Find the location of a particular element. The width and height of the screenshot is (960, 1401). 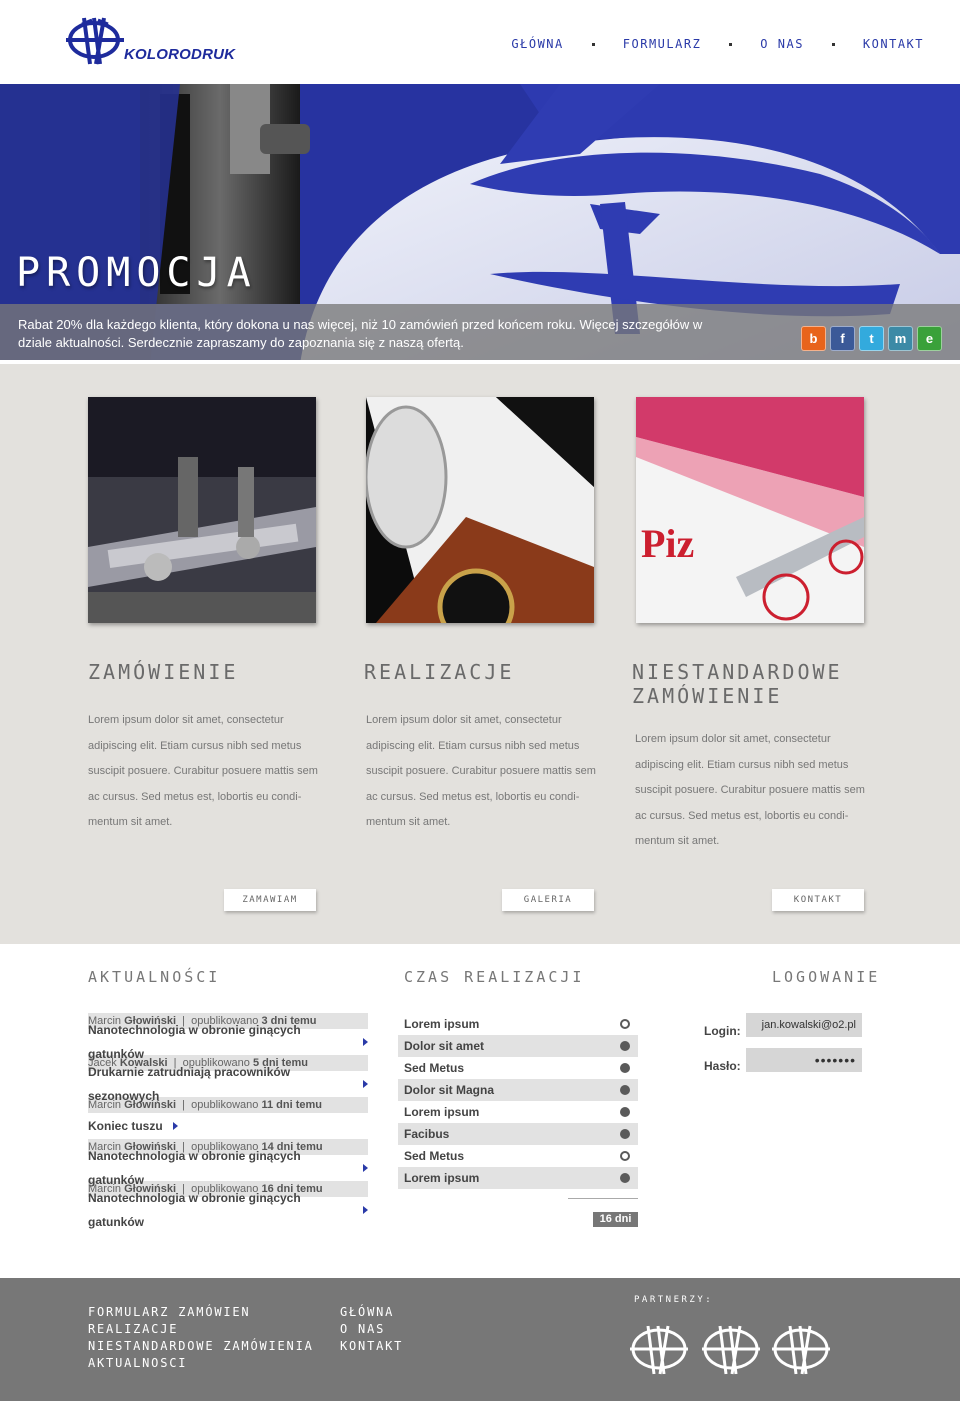

facebook-icon: f is located at coordinates (842, 338).